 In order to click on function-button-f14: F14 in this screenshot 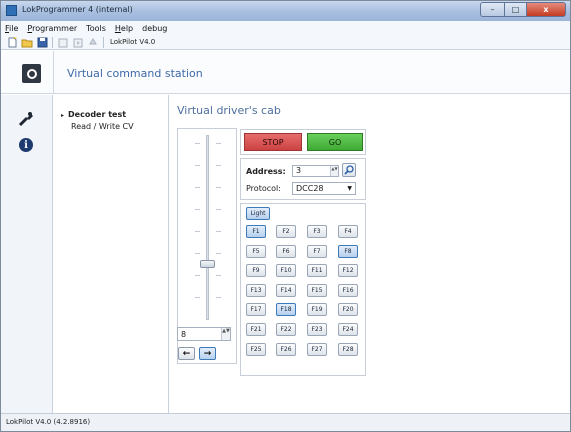, I will do `click(286, 290)`.